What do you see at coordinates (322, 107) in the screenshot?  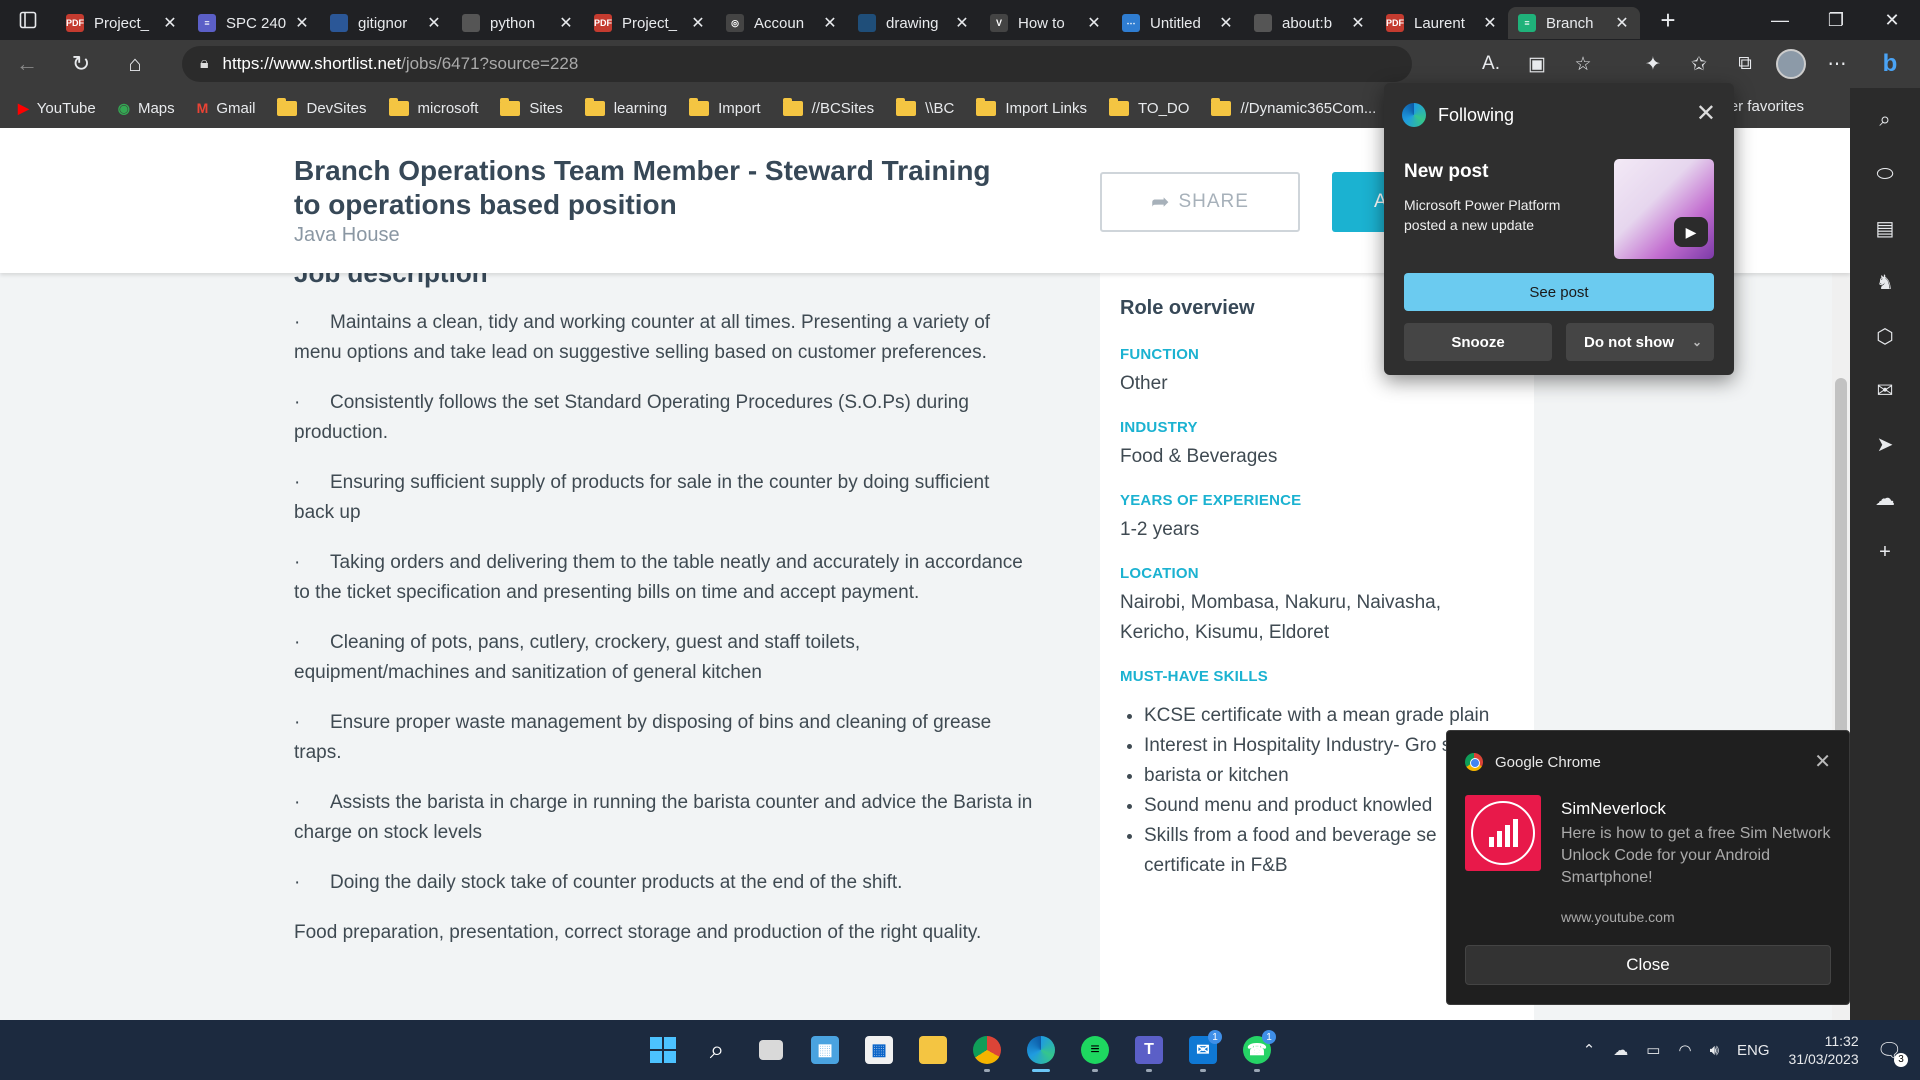 I see `favorite-item: DevSites` at bounding box center [322, 107].